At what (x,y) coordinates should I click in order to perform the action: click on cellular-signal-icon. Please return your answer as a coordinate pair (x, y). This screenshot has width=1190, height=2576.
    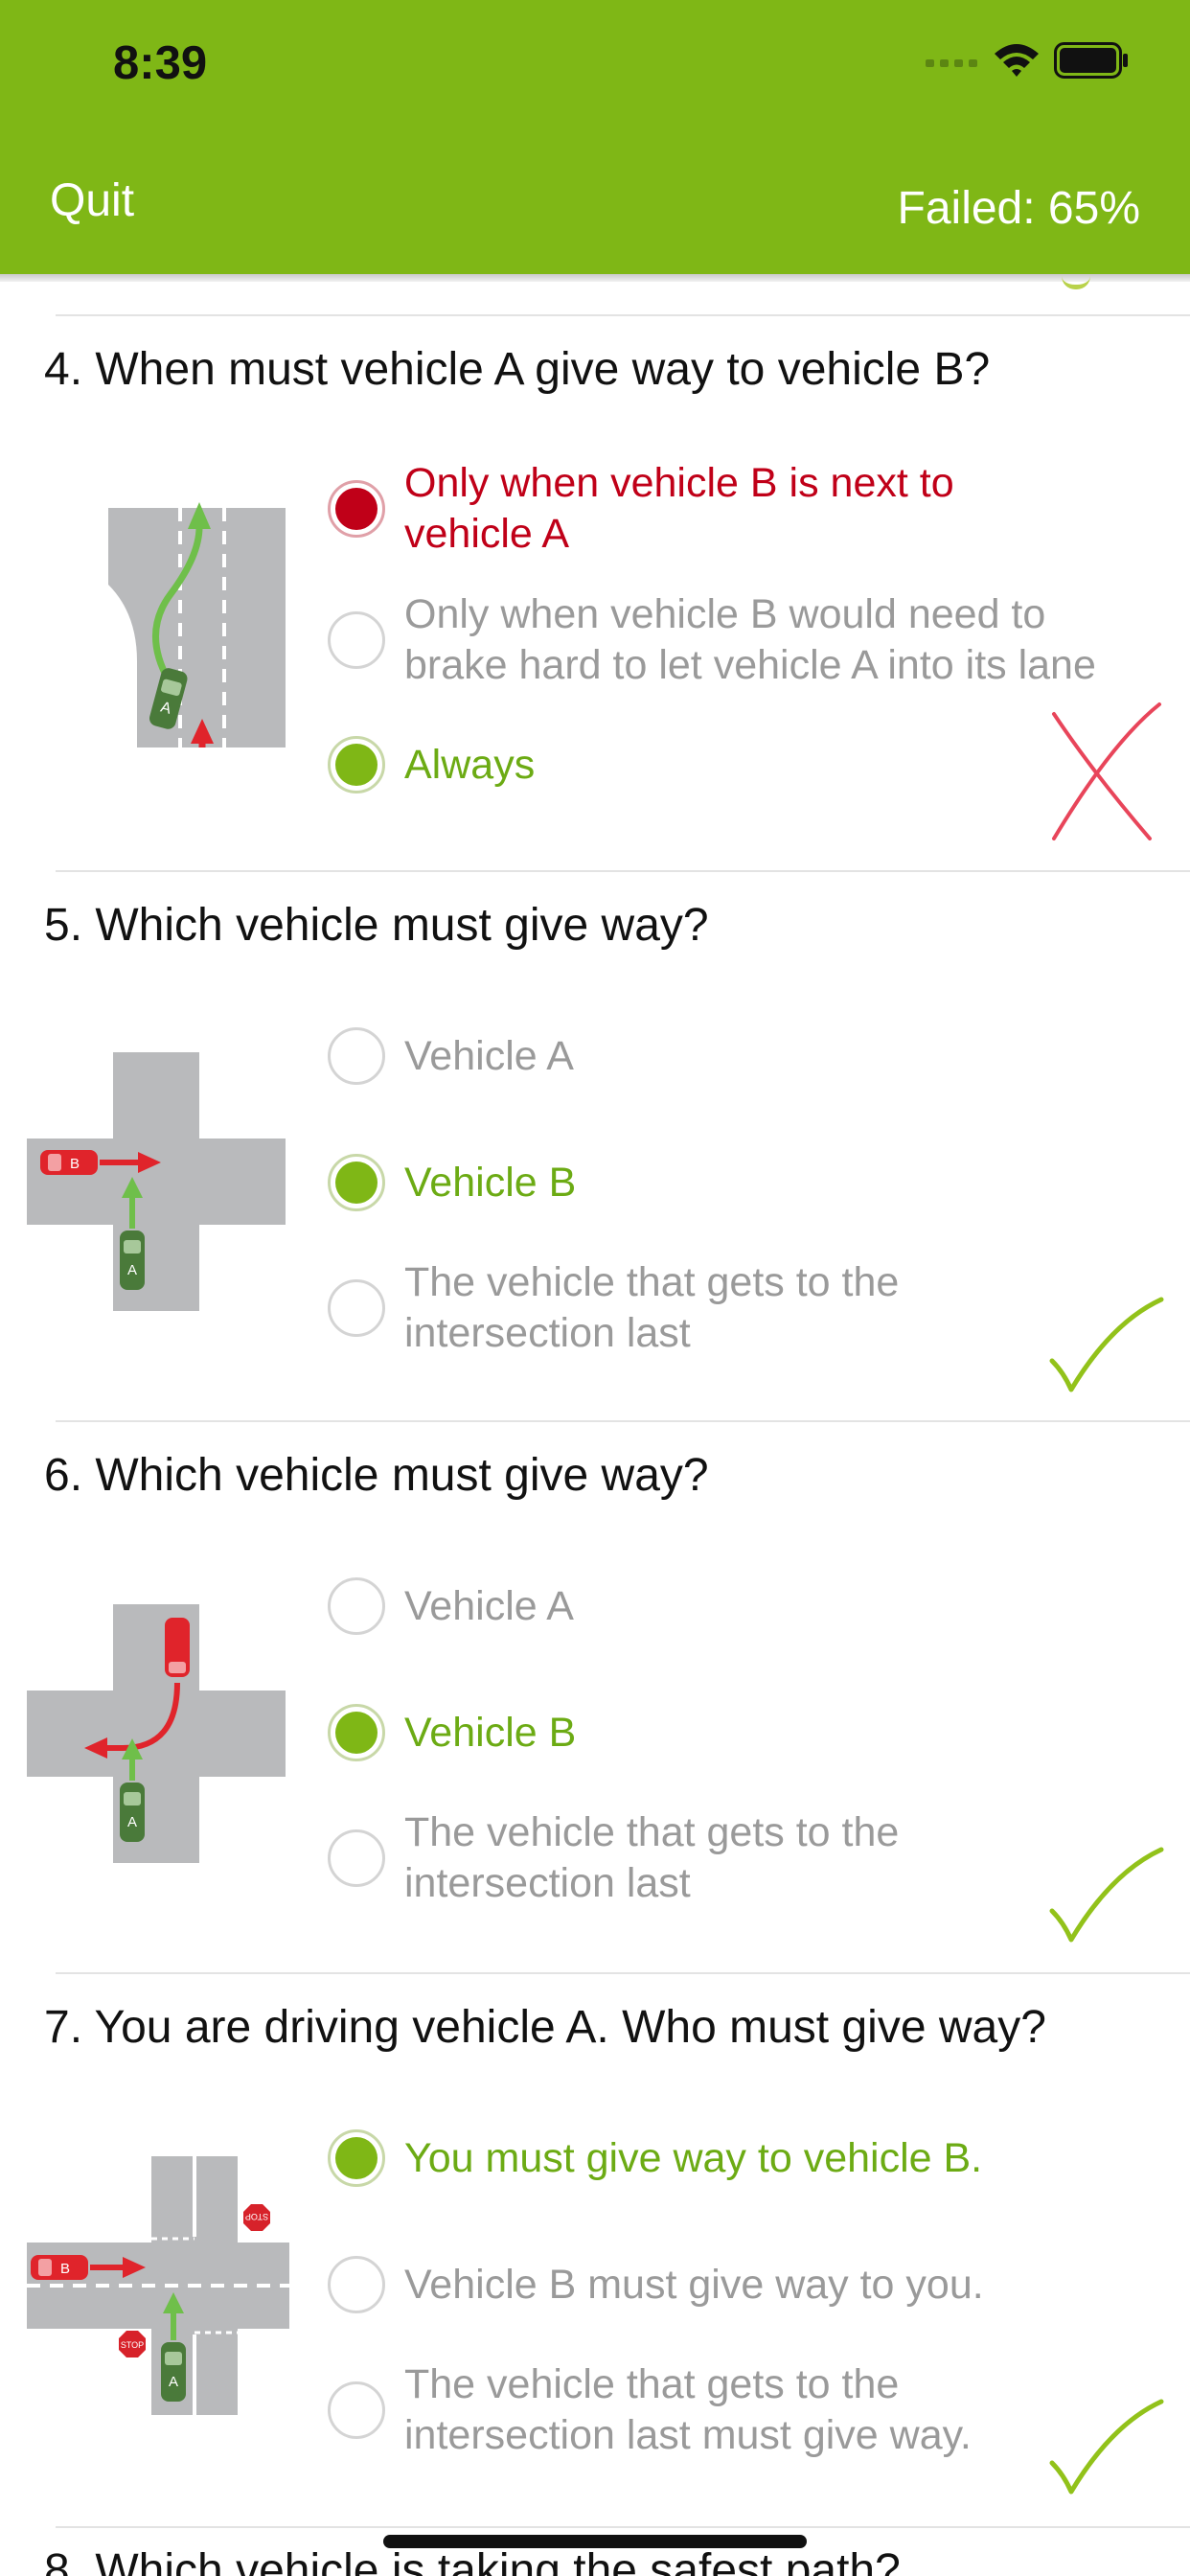
    Looking at the image, I should click on (952, 63).